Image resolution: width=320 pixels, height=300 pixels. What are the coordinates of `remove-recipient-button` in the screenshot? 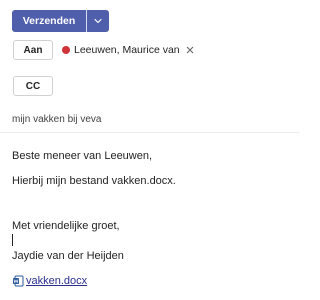 It's located at (190, 50).